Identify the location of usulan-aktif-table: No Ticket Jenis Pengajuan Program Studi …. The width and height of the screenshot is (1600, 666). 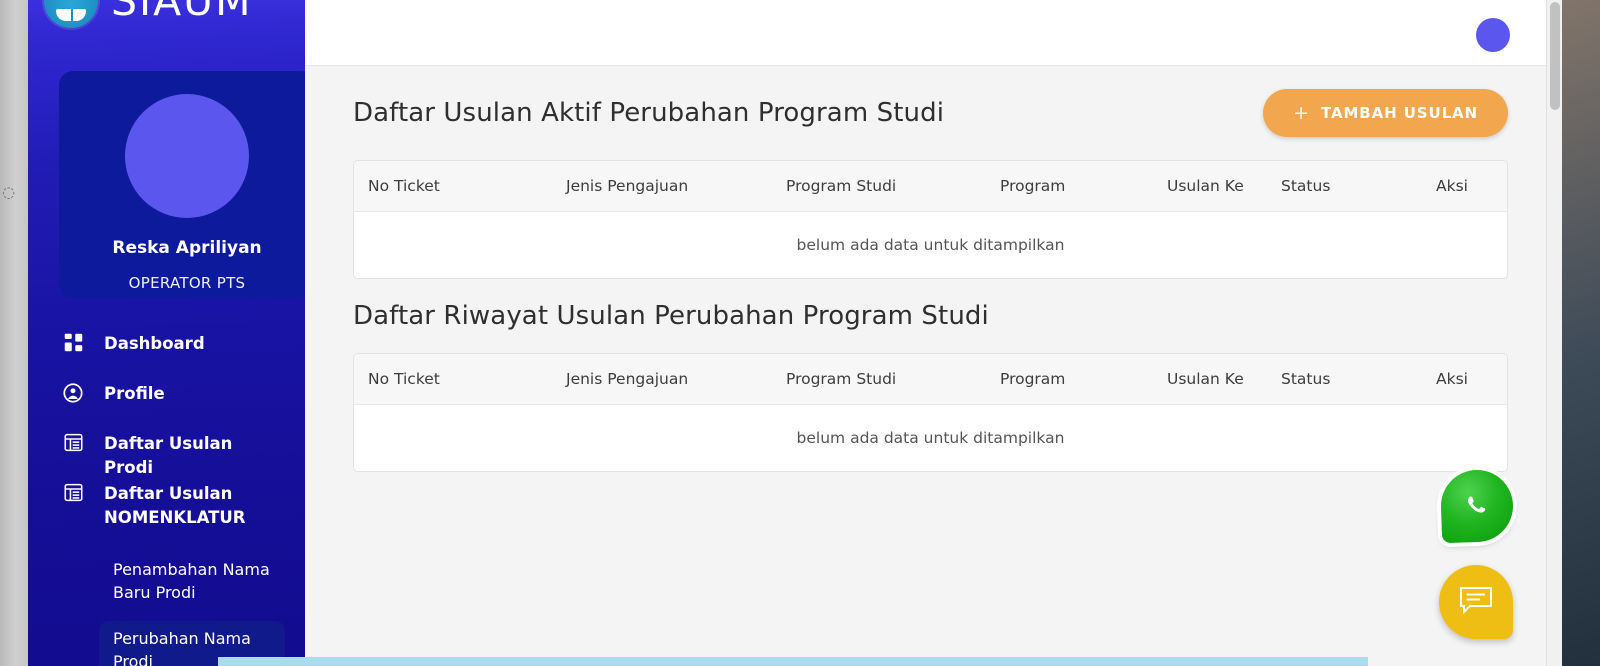
(930, 219).